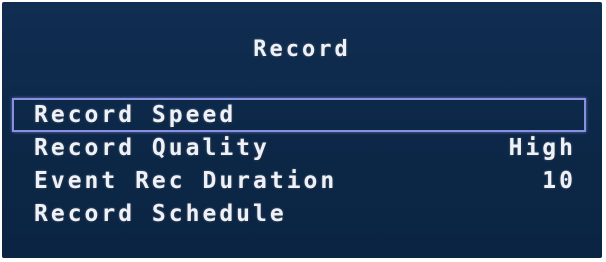 Image resolution: width=606 pixels, height=262 pixels. Describe the element at coordinates (302, 49) in the screenshot. I see `screen-title: Record` at that location.